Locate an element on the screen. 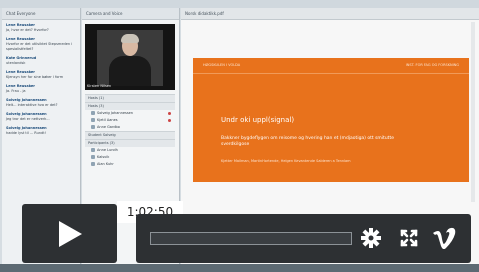 Image resolution: width=479 pixels, height=272 pixels. chat-message: Kate Grinnerud utenlandsk is located at coordinates (41, 61).